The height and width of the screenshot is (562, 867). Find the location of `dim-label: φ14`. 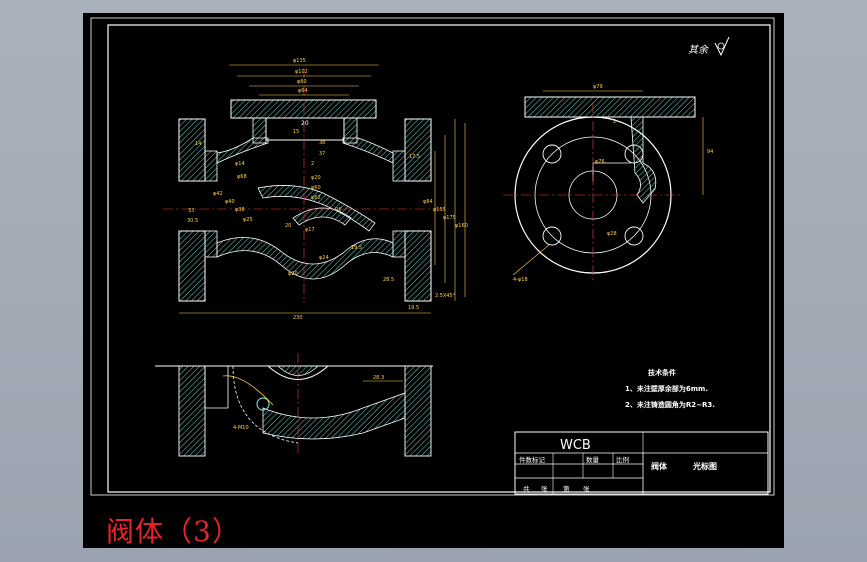

dim-label: φ14 is located at coordinates (240, 164).